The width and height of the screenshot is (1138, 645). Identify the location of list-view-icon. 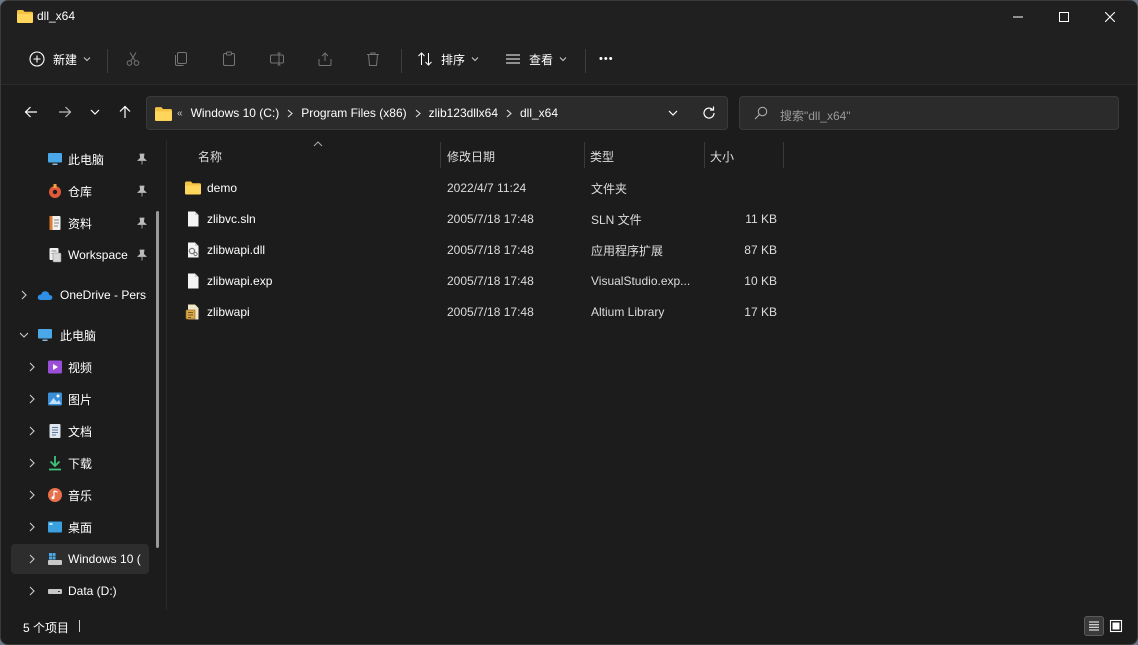
(513, 59).